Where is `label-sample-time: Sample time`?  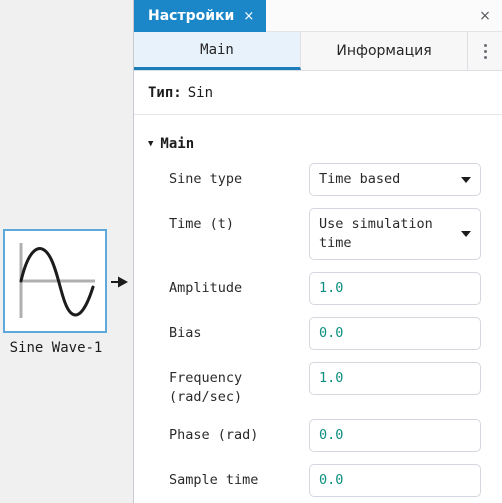 label-sample-time: Sample time is located at coordinates (214, 480).